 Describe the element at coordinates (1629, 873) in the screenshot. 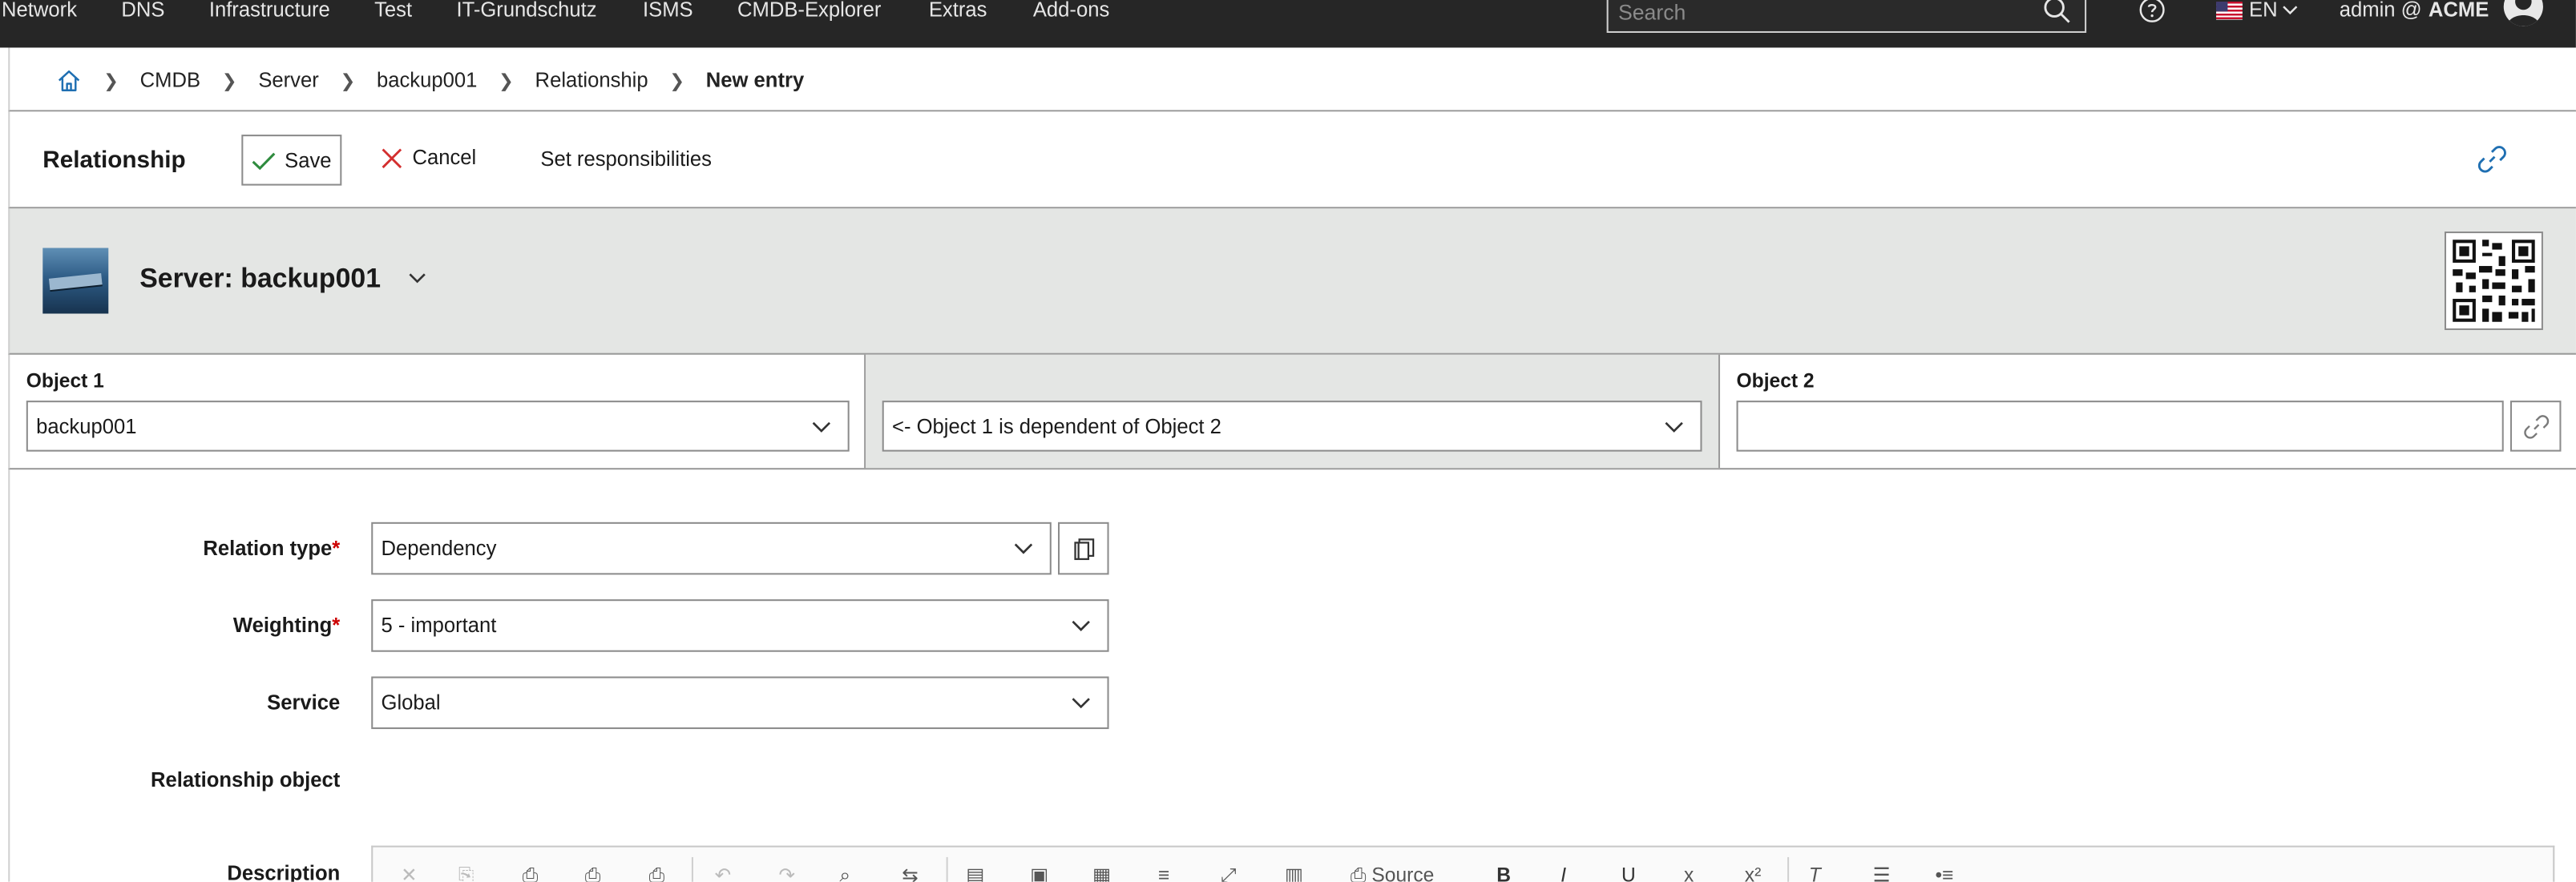

I see `underline-icon: U` at that location.